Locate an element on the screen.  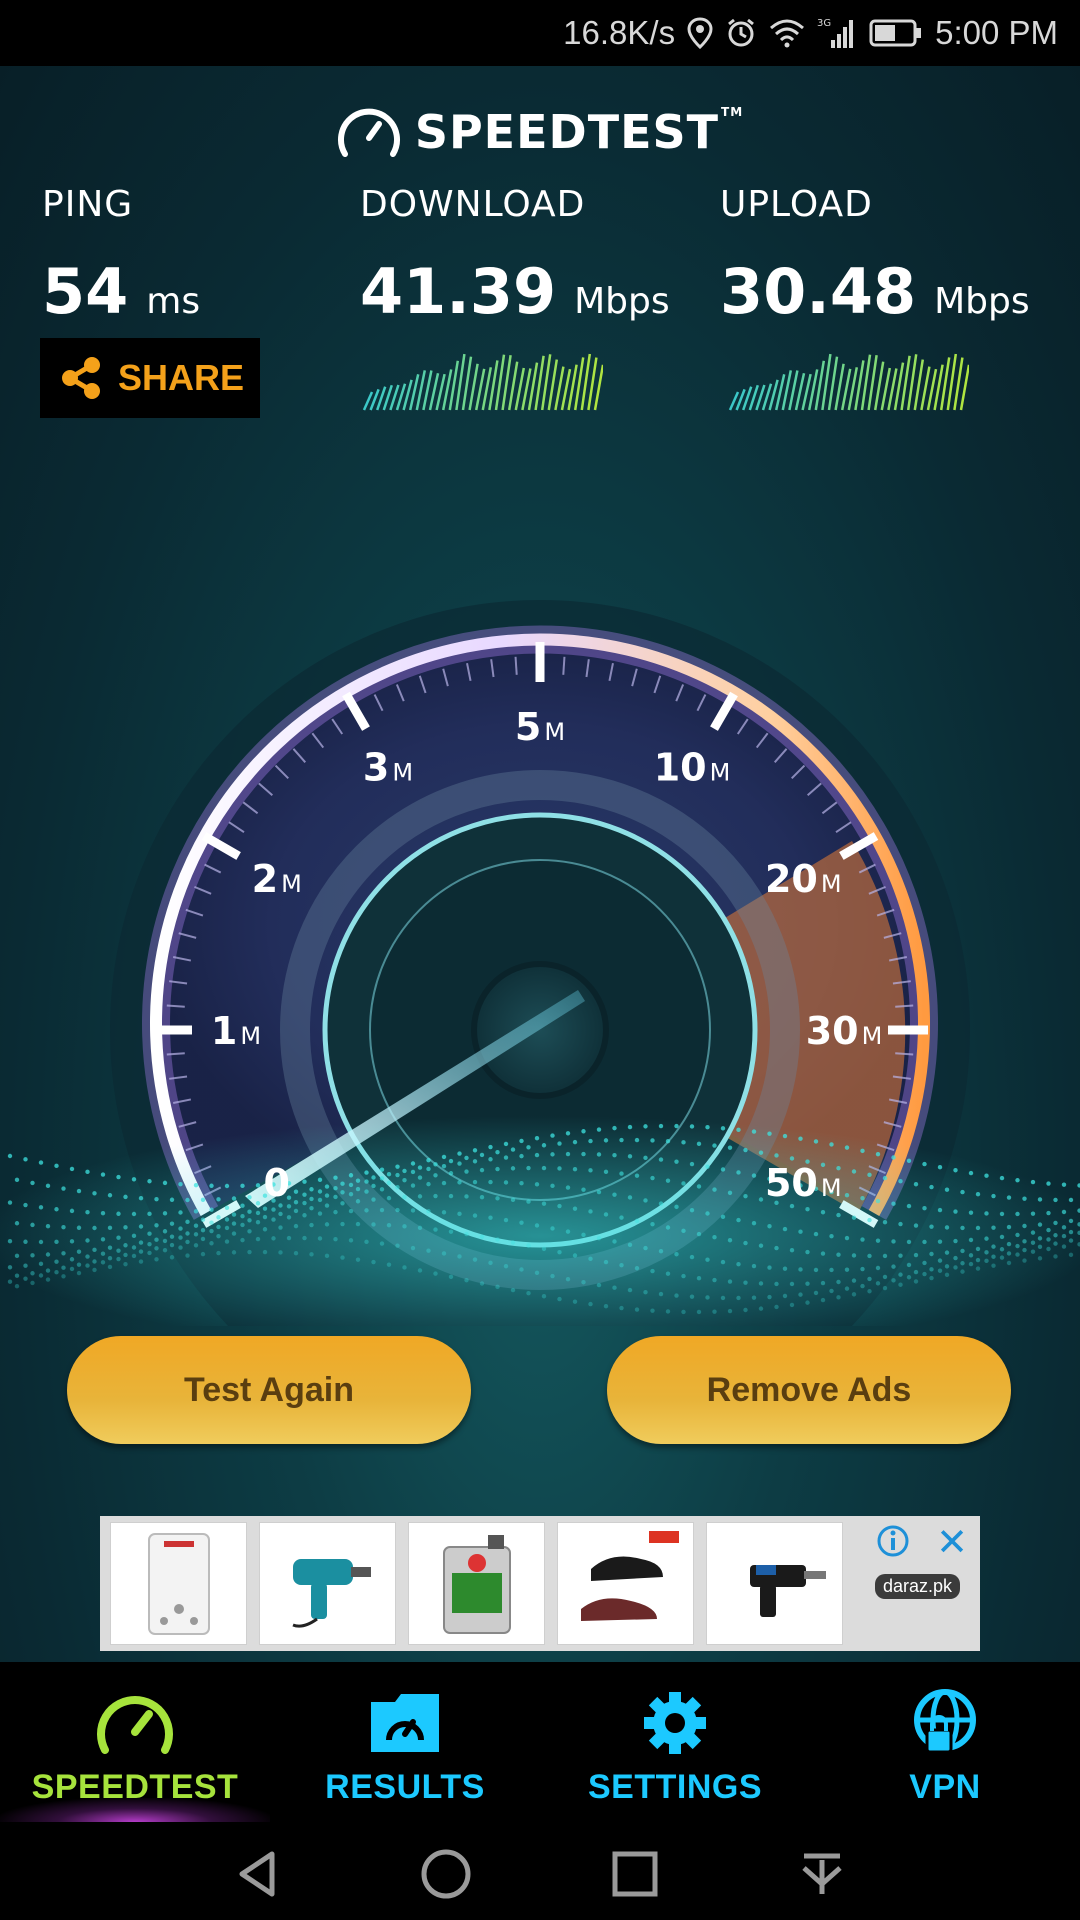
recents-icon is located at coordinates (635, 1874).